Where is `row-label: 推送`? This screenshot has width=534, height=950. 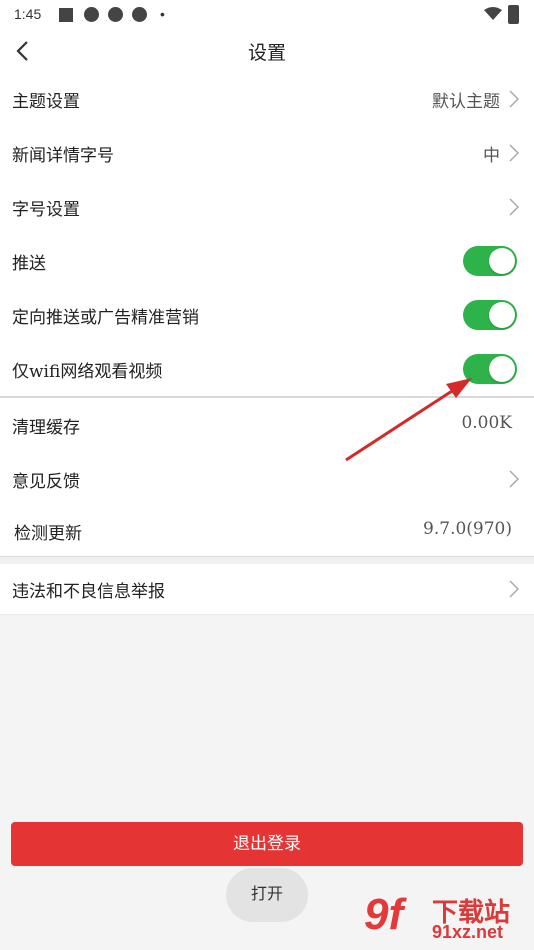 row-label: 推送 is located at coordinates (29, 264).